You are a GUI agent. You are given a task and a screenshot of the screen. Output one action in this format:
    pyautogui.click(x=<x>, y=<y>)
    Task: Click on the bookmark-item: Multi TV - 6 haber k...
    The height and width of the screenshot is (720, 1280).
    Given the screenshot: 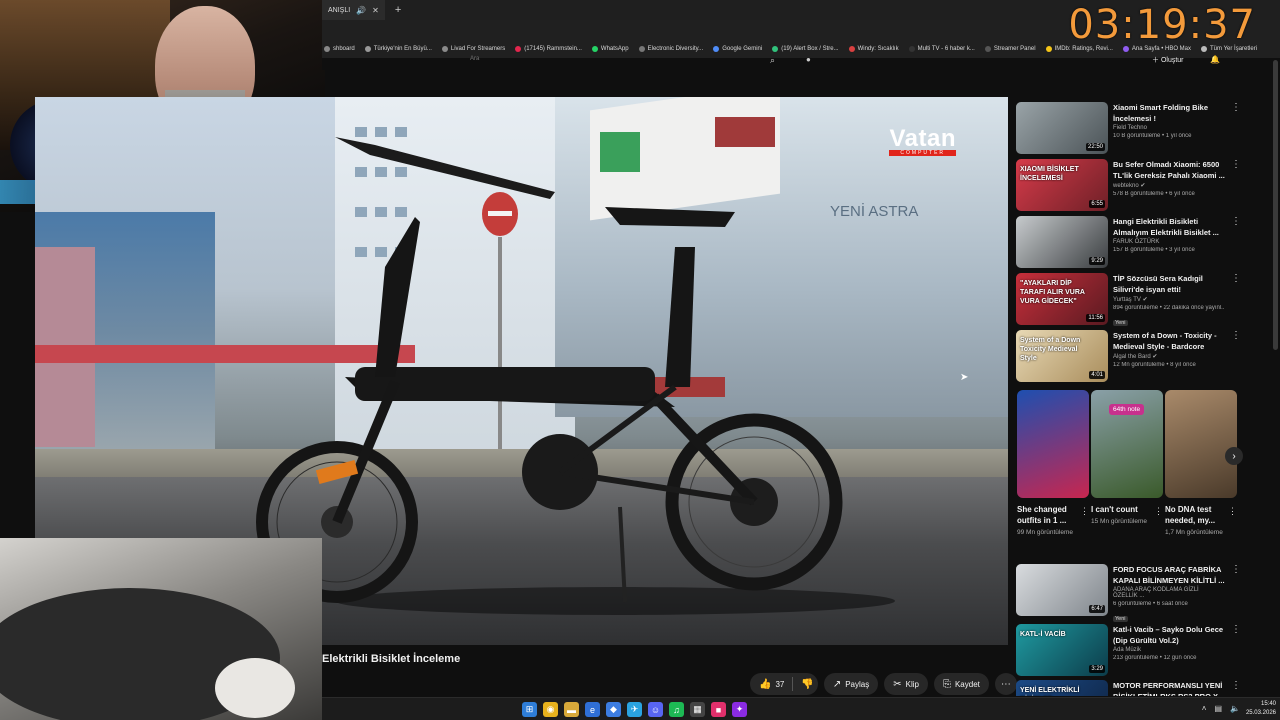 What is the action you would take?
    pyautogui.click(x=941, y=49)
    